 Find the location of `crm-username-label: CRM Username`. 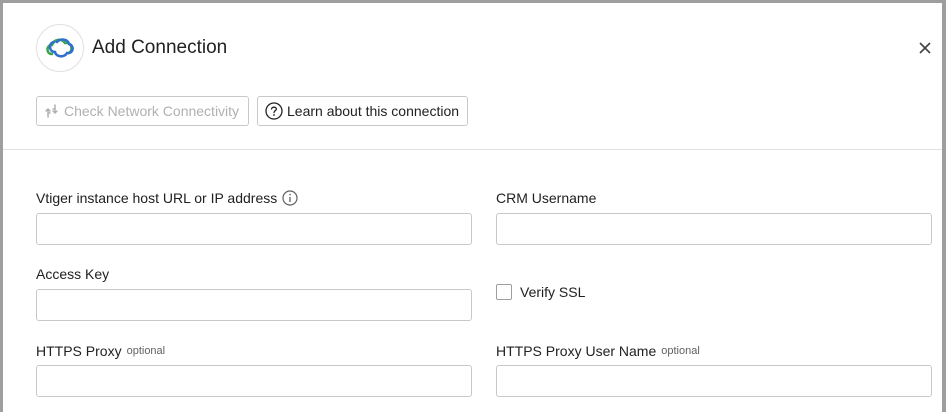

crm-username-label: CRM Username is located at coordinates (546, 198).